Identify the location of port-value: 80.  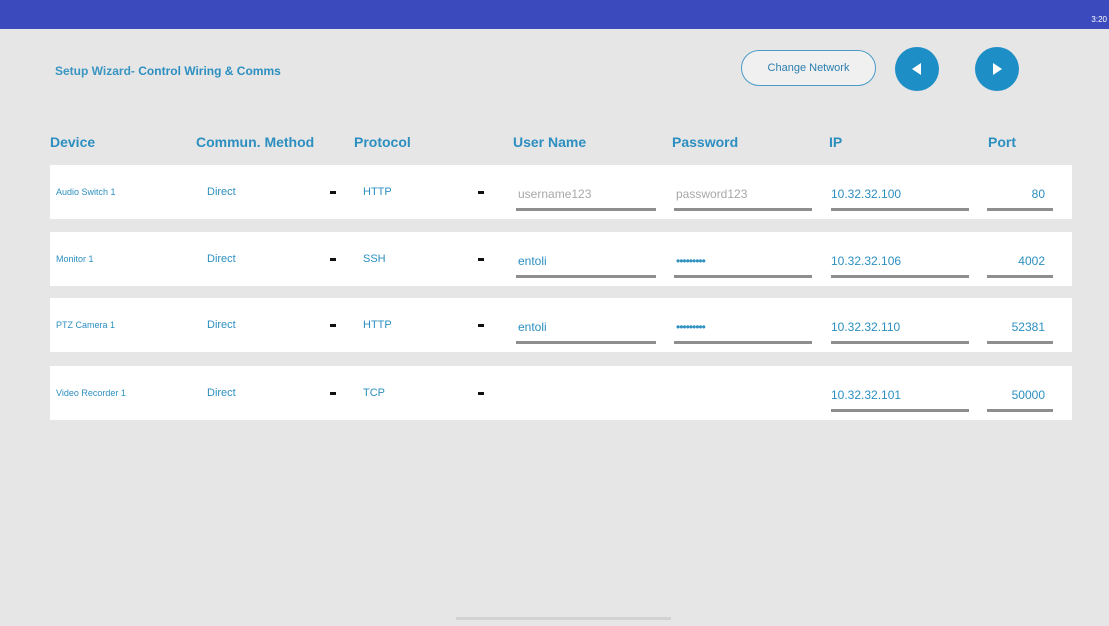
(1038, 194).